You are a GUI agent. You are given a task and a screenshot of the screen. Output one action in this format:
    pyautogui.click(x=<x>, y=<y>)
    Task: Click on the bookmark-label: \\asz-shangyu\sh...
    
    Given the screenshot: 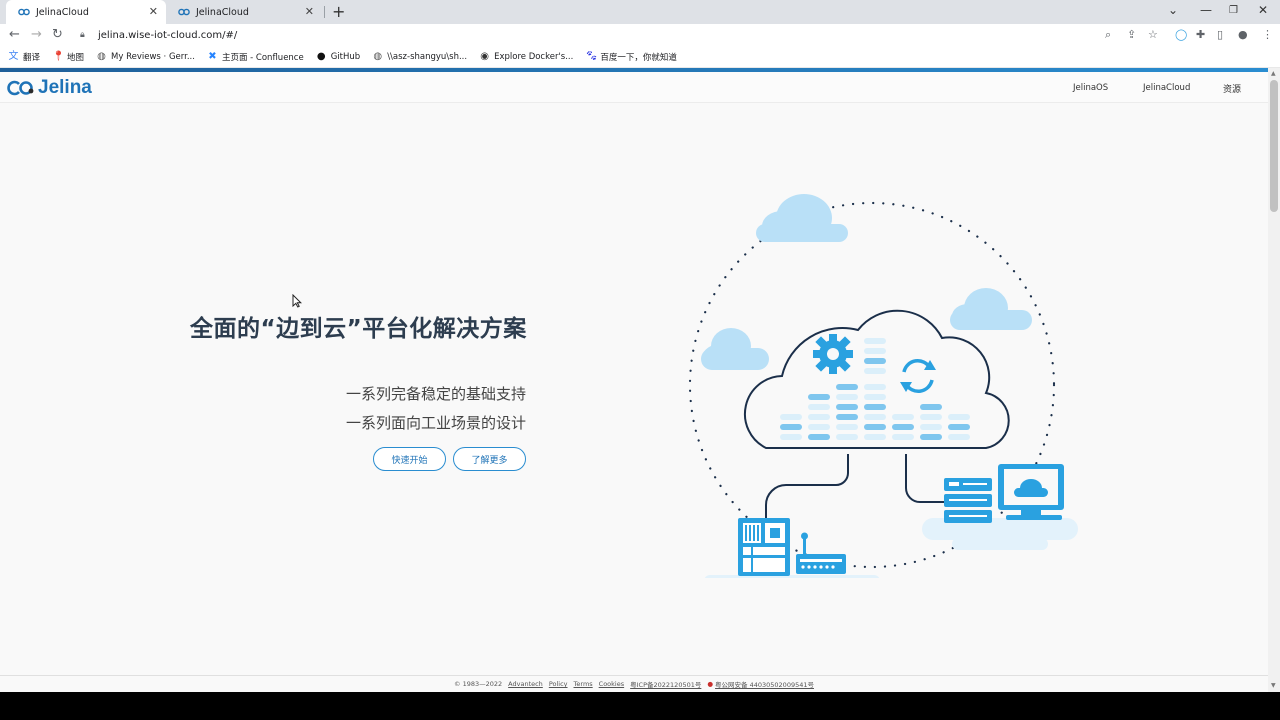 What is the action you would take?
    pyautogui.click(x=427, y=56)
    